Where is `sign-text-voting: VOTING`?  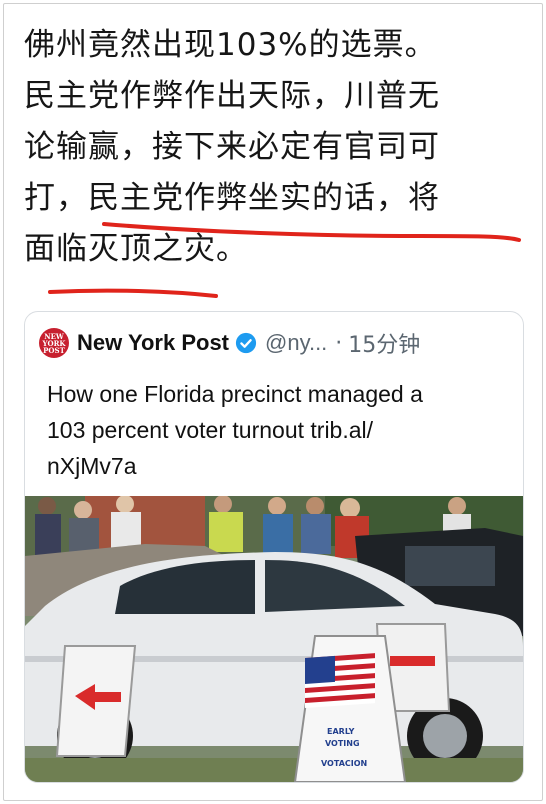
sign-text-voting: VOTING is located at coordinates (342, 743).